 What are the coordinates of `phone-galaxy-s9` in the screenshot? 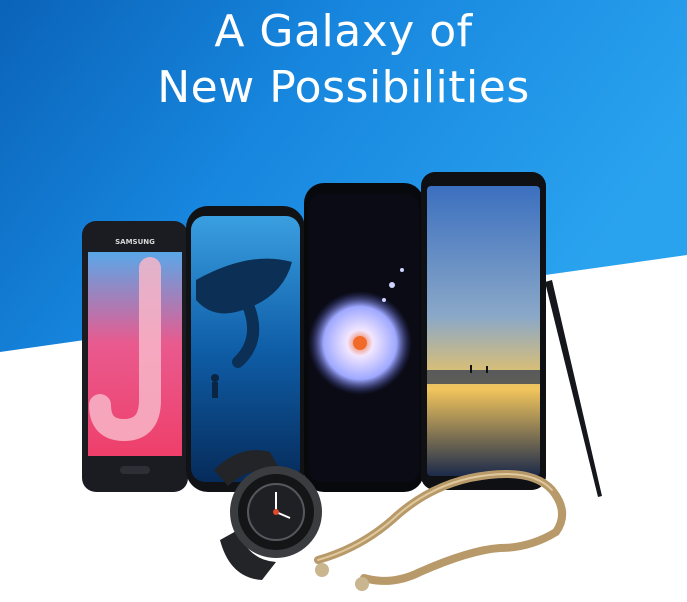 It's located at (364, 337).